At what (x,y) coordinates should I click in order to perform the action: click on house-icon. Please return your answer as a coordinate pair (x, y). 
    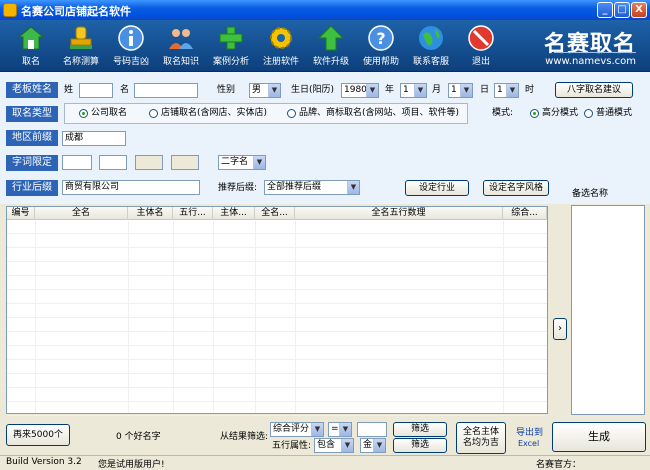
    Looking at the image, I should click on (31, 38).